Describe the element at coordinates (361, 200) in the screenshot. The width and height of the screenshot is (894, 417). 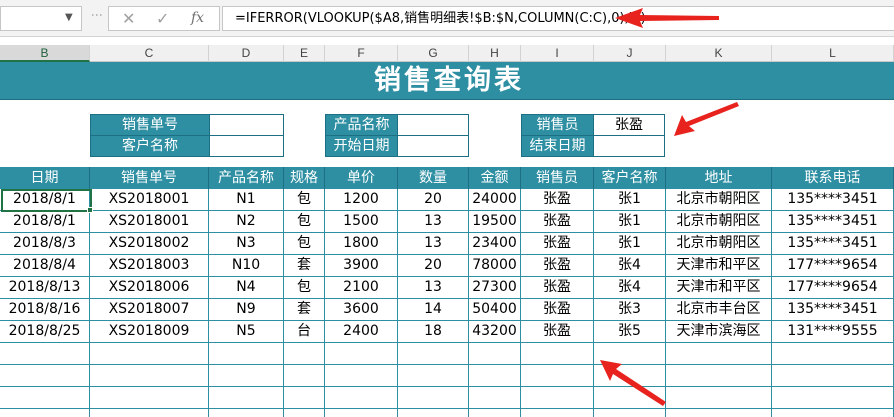
I see `table-cell: 1200` at that location.